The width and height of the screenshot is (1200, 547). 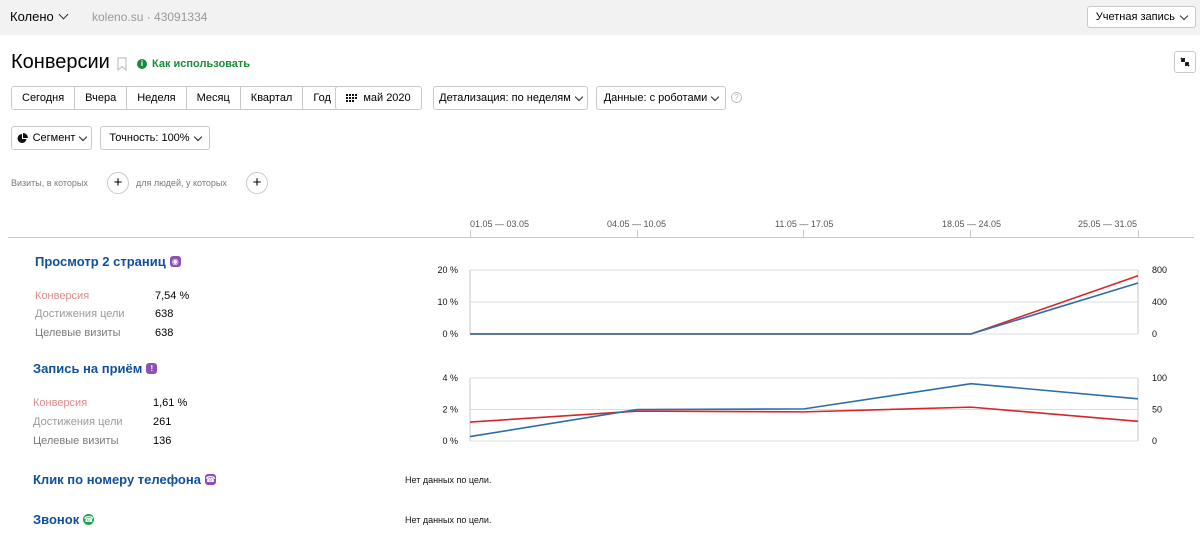 I want to click on people-filter-label: для людей, у которых, so click(x=181, y=183).